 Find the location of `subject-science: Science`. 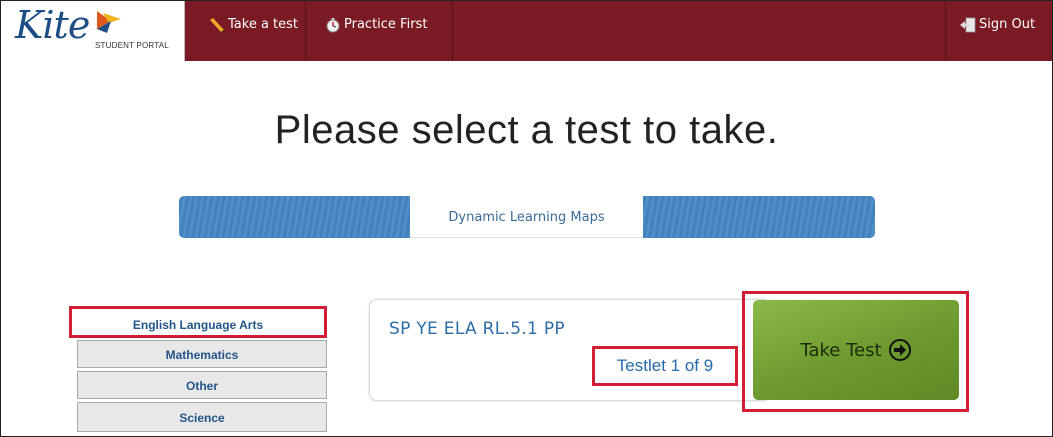

subject-science: Science is located at coordinates (202, 417).